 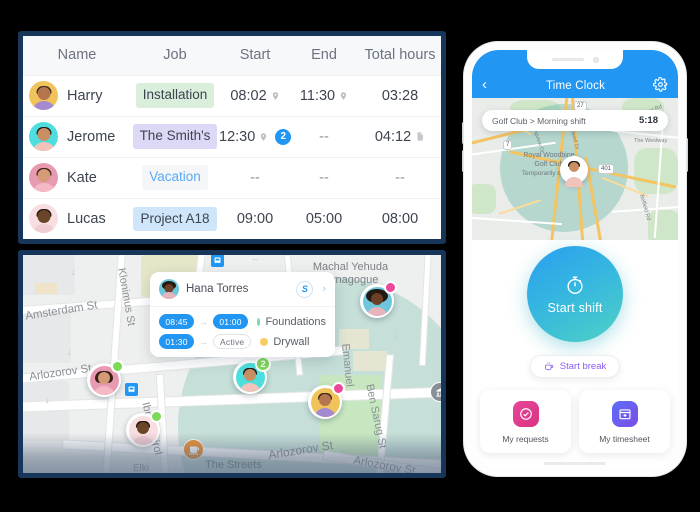 I want to click on calendar-icon, so click(x=624, y=414).